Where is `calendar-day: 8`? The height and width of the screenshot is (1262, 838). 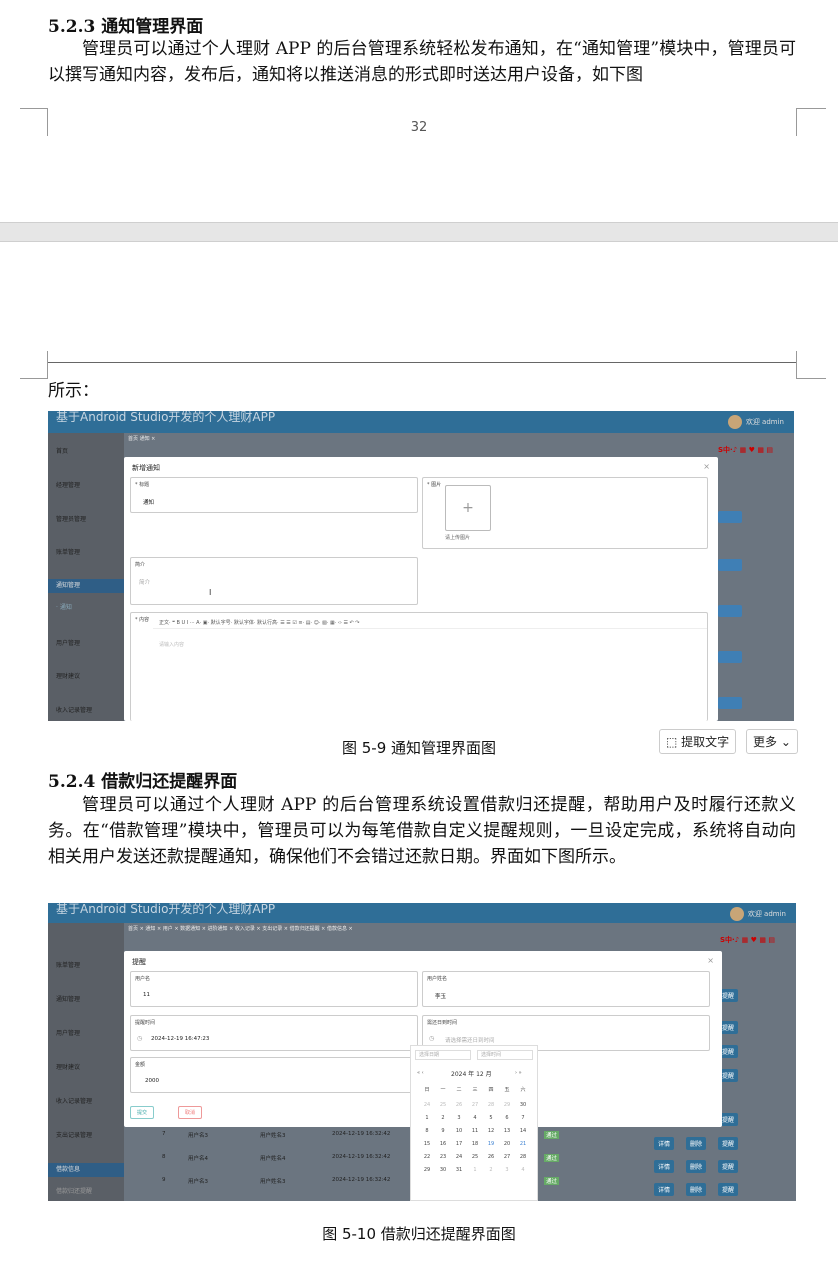 calendar-day: 8 is located at coordinates (427, 1131).